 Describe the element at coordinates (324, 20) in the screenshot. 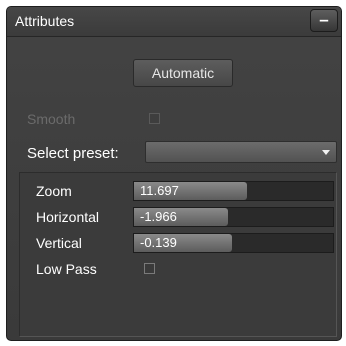

I see `collapse-button: –` at that location.